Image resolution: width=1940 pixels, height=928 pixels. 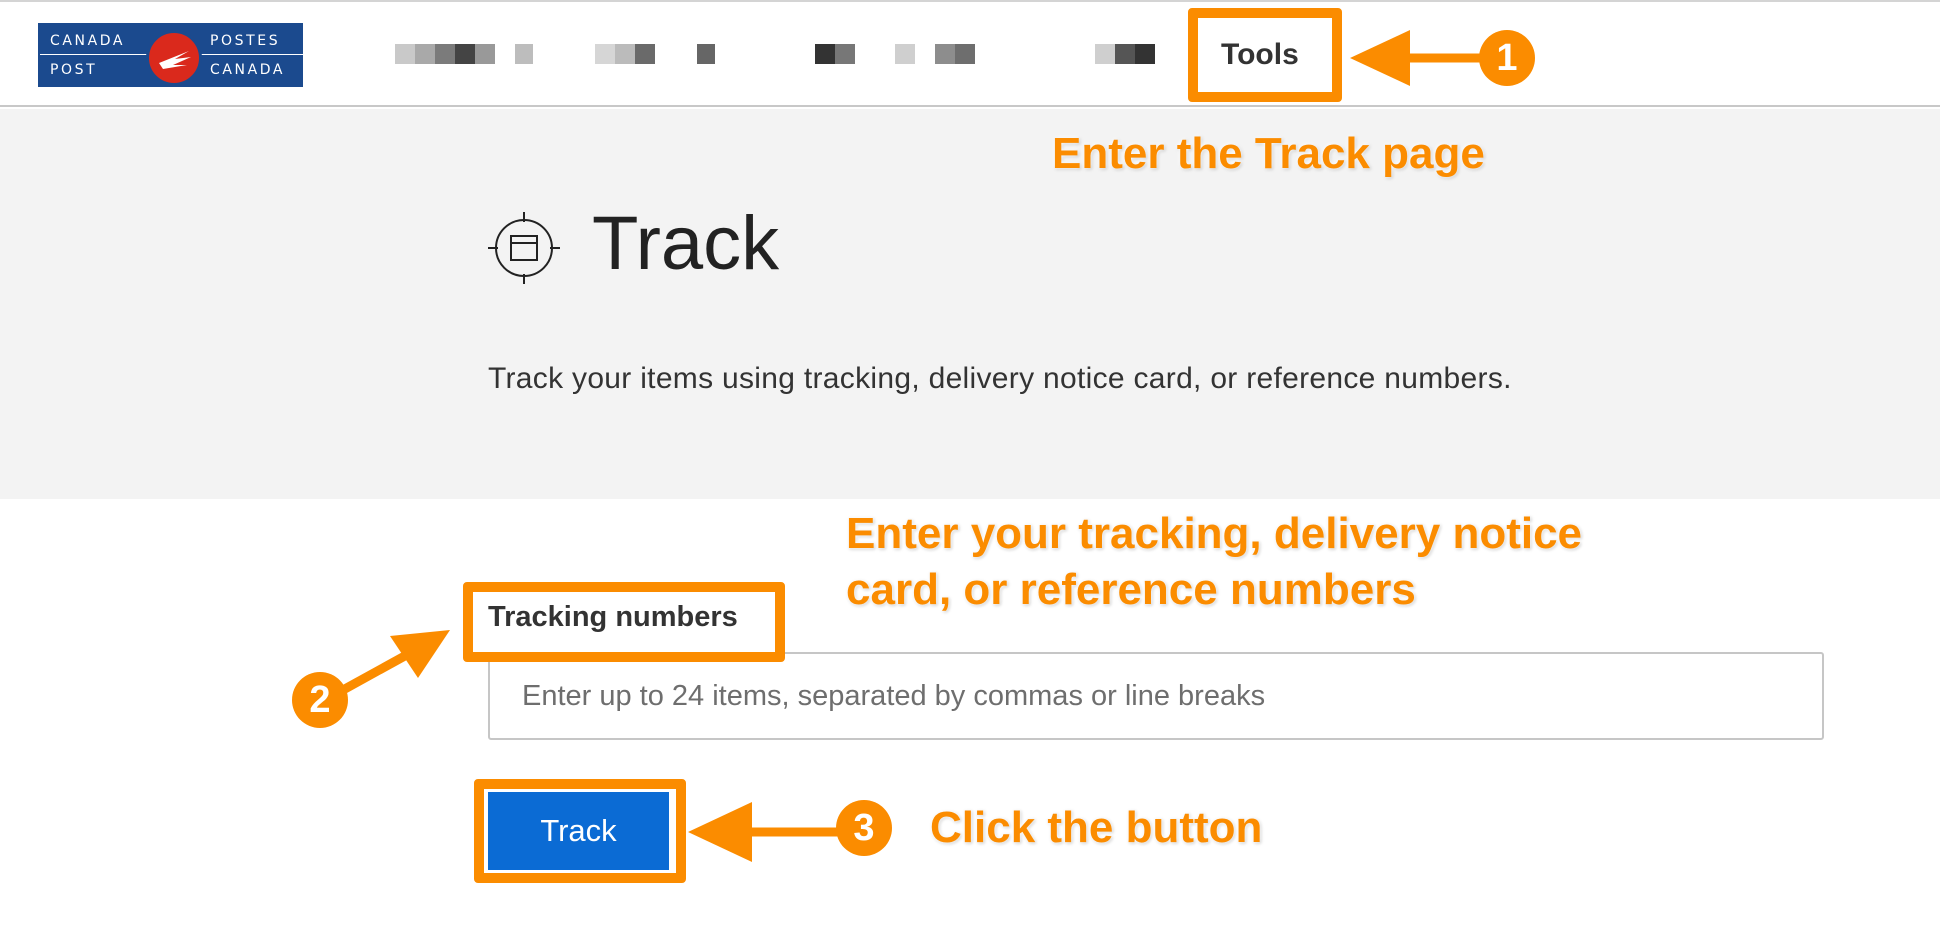 I want to click on step-2-badge: 2, so click(x=320, y=700).